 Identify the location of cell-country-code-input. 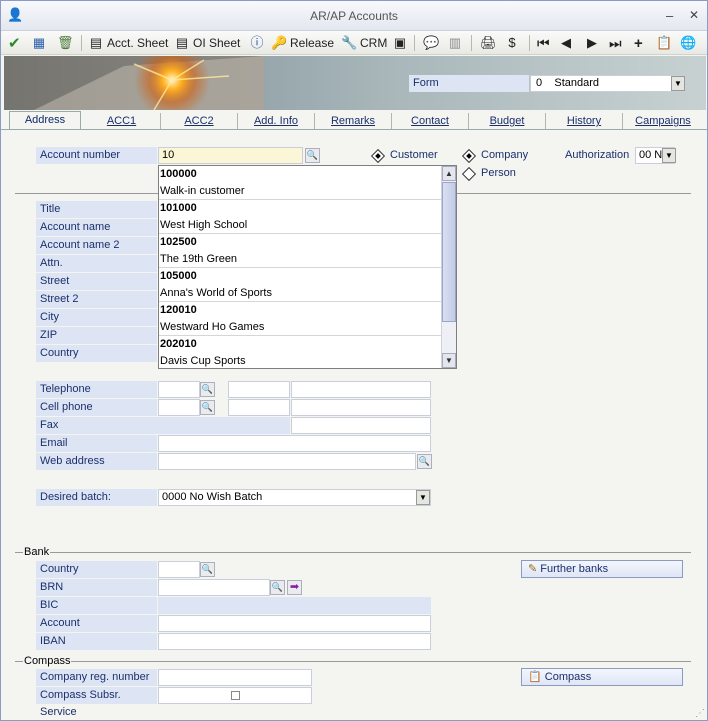
(179, 407).